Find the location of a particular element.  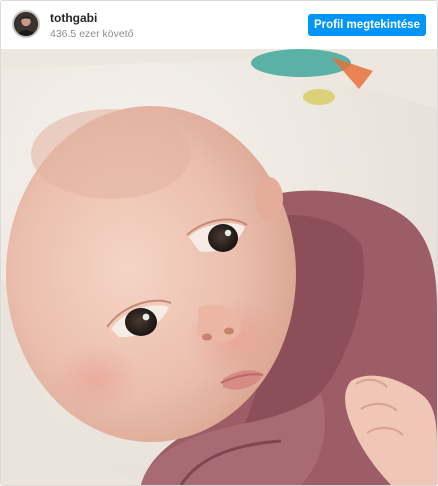

user-info: tothgabi 436.5 ezer követő is located at coordinates (92, 25).